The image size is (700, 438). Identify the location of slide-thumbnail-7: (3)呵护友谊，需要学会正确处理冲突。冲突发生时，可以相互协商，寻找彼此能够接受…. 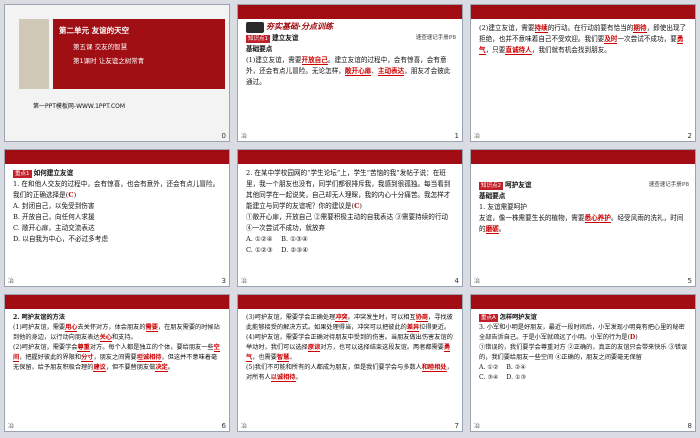
(350, 363).